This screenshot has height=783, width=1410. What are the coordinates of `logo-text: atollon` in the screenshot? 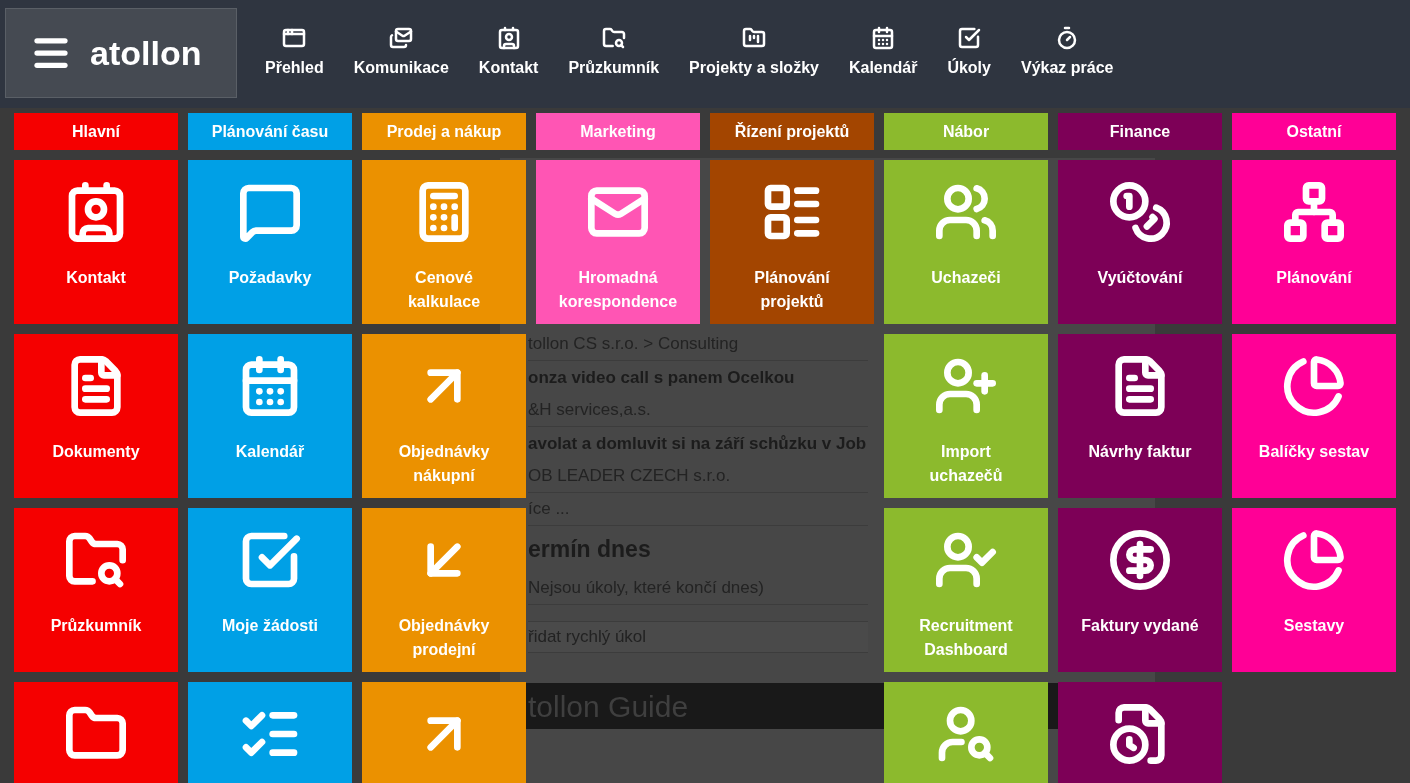 It's located at (146, 53).